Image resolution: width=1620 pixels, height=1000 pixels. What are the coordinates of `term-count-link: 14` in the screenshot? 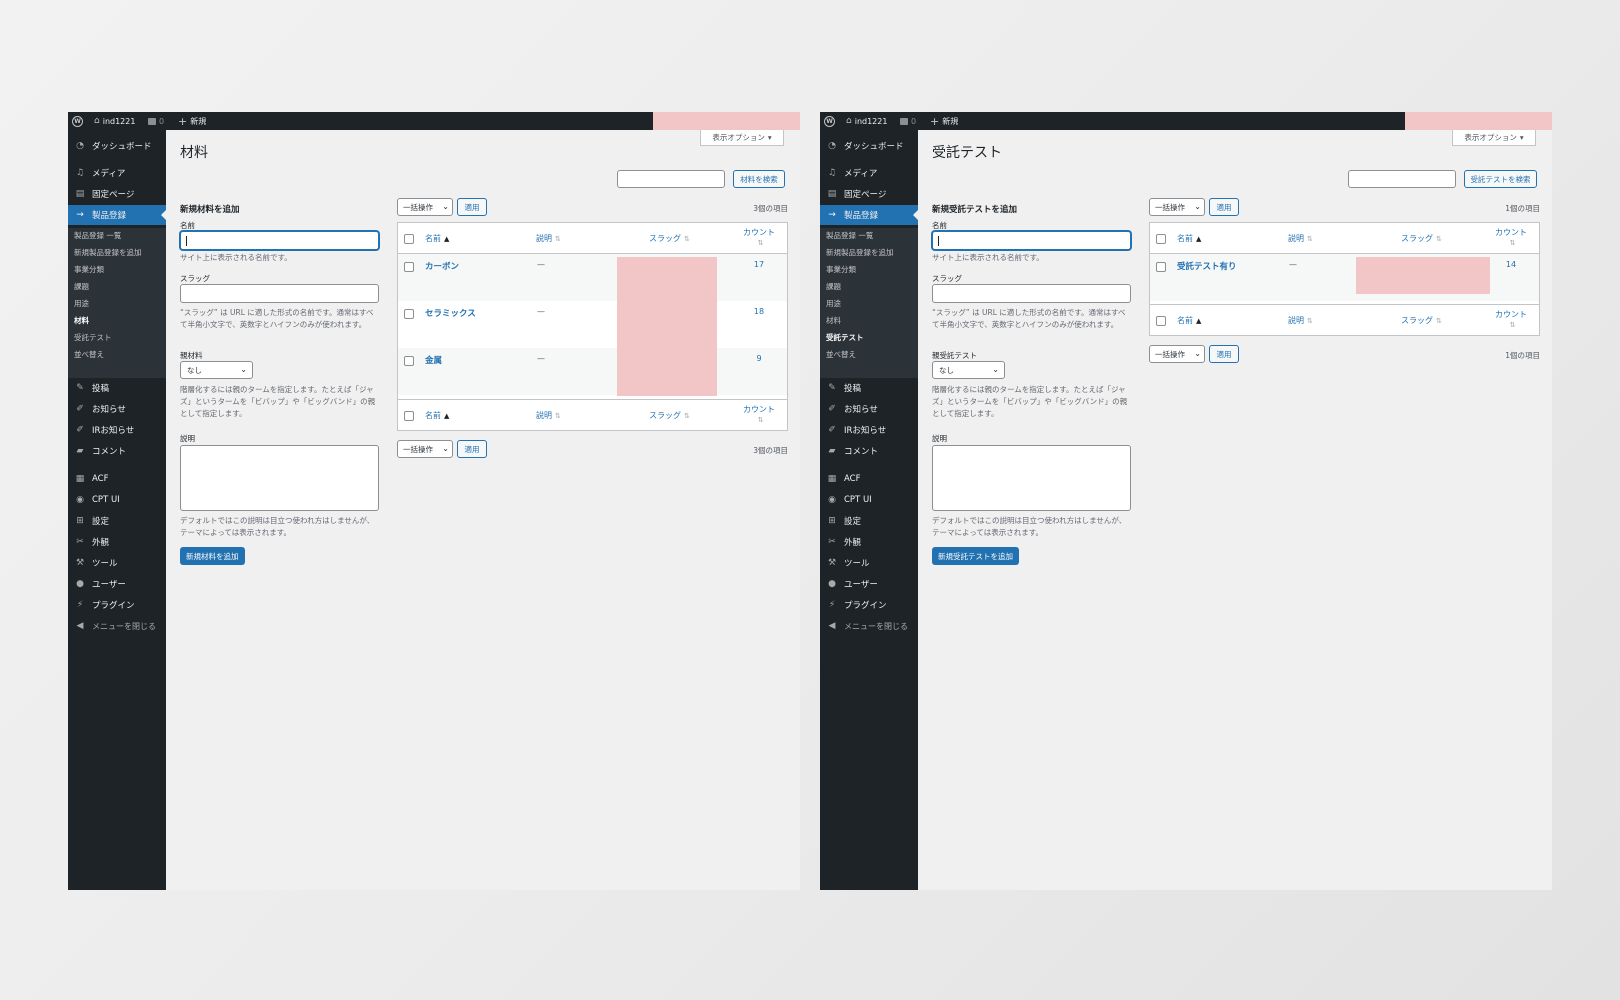 It's located at (1511, 264).